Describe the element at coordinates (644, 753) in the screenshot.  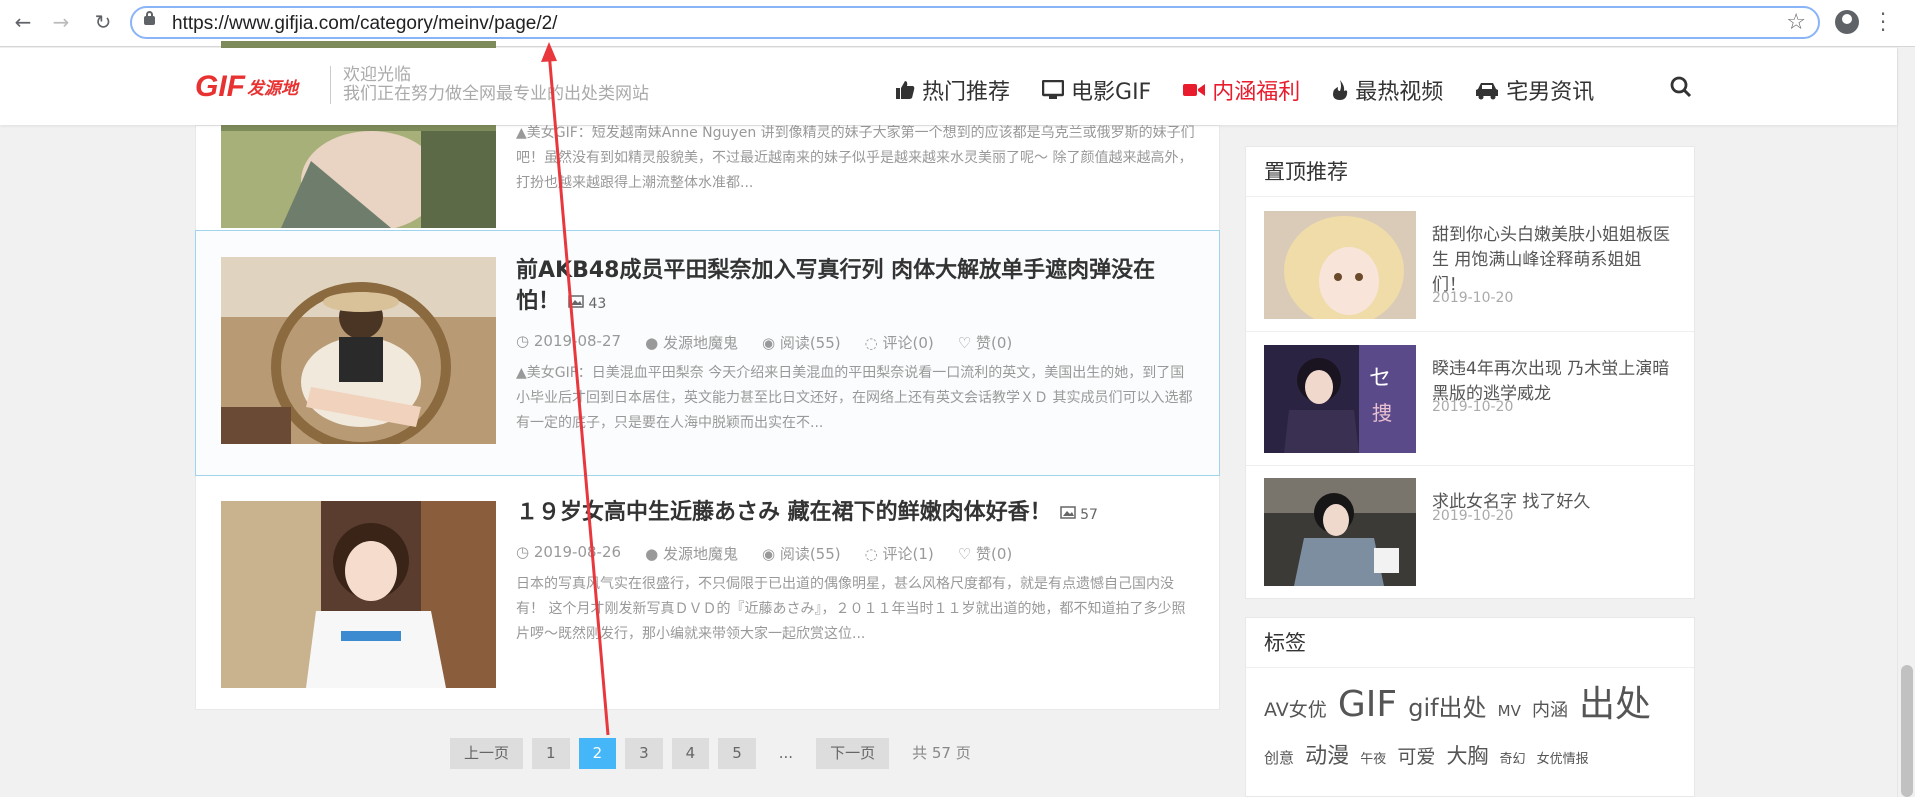
I see `page-3-button: 3` at that location.